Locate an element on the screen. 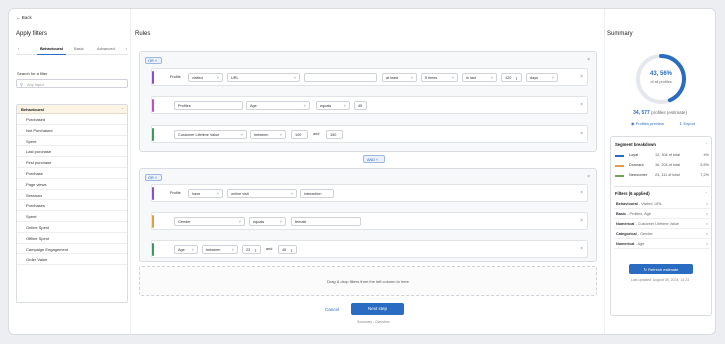  and-label: AND is located at coordinates (371, 159).